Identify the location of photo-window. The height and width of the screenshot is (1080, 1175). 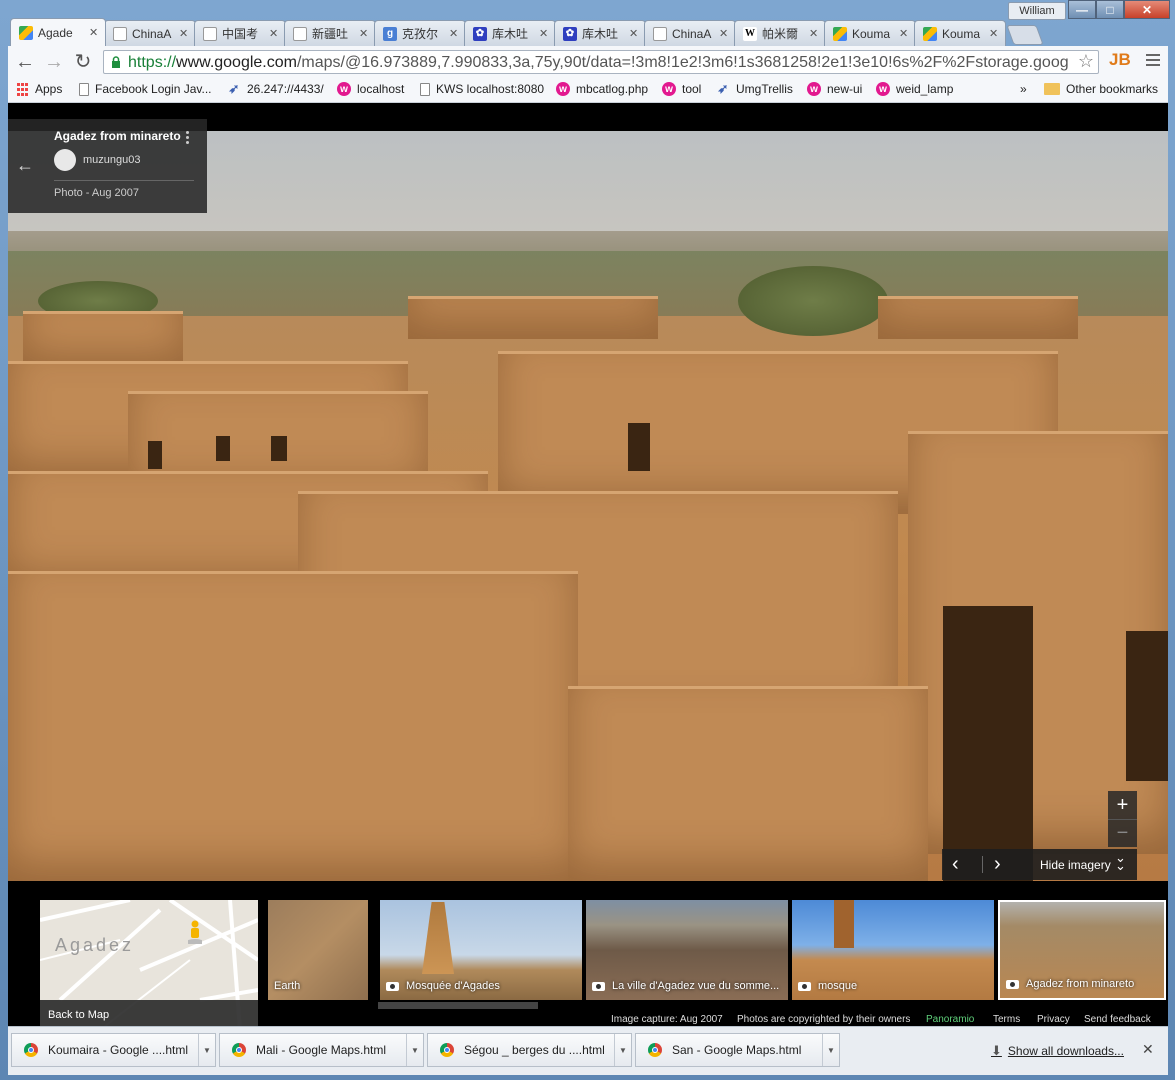
(279, 448).